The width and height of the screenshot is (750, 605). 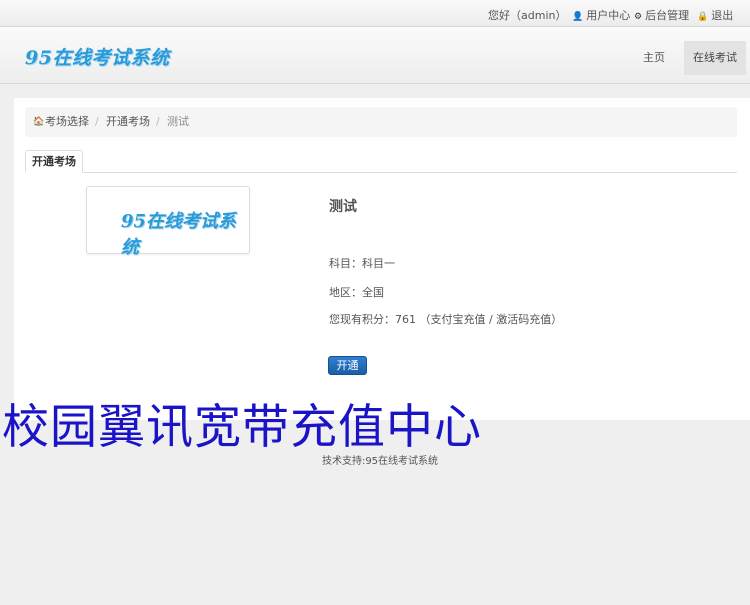 I want to click on exam-points: 您现有积分：761 （支付宝充值 / 激活码充值）, so click(x=445, y=319).